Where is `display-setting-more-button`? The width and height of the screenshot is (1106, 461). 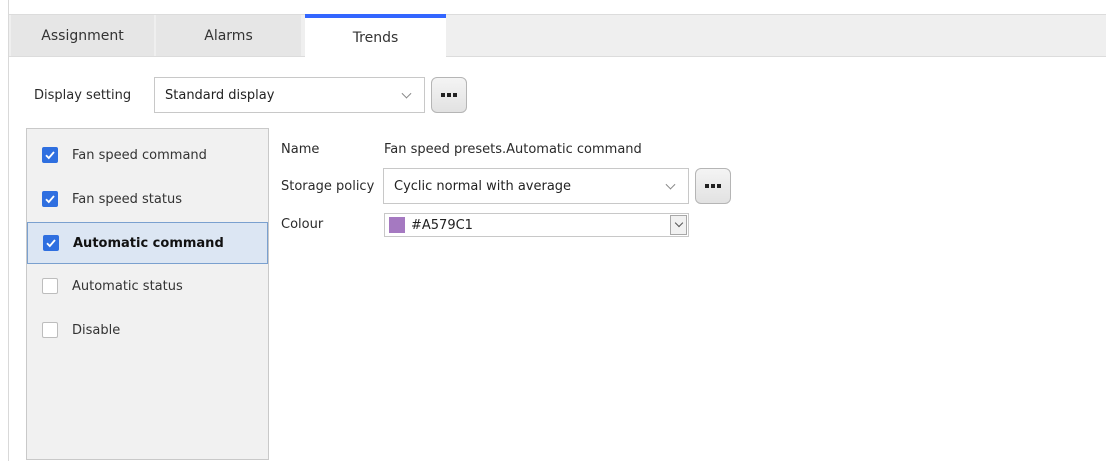
display-setting-more-button is located at coordinates (449, 95).